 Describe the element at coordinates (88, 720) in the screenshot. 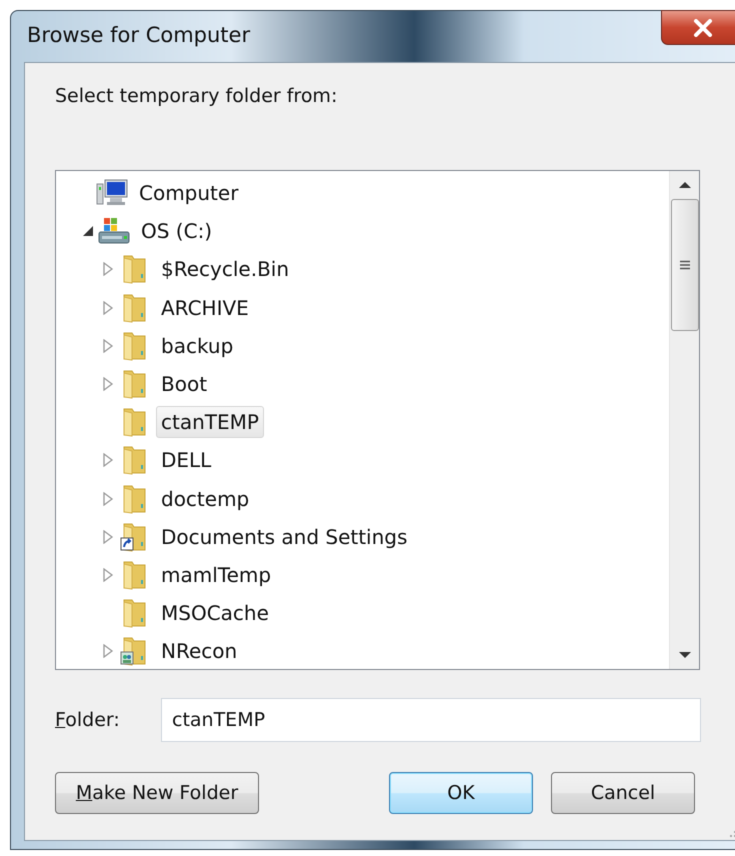

I see `folder-label: Folder:` at that location.